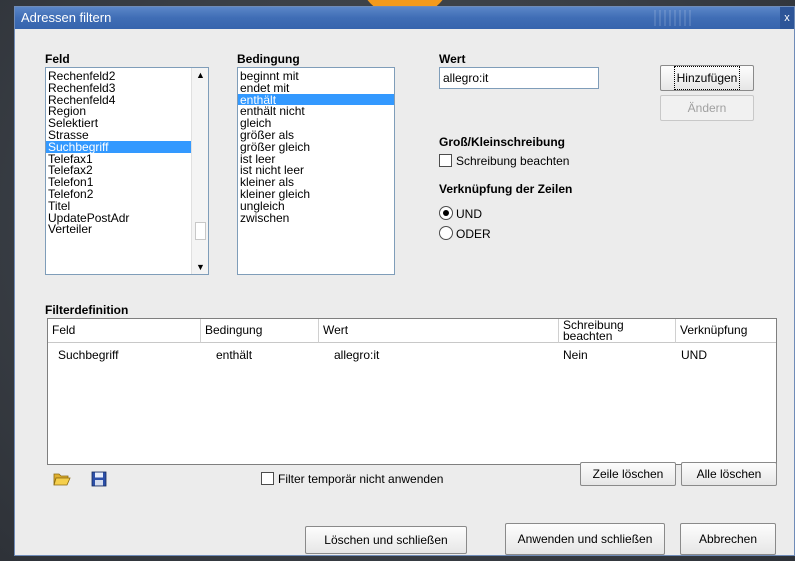  What do you see at coordinates (513, 161) in the screenshot?
I see `case-checkbox-label: Schreibung beachten` at bounding box center [513, 161].